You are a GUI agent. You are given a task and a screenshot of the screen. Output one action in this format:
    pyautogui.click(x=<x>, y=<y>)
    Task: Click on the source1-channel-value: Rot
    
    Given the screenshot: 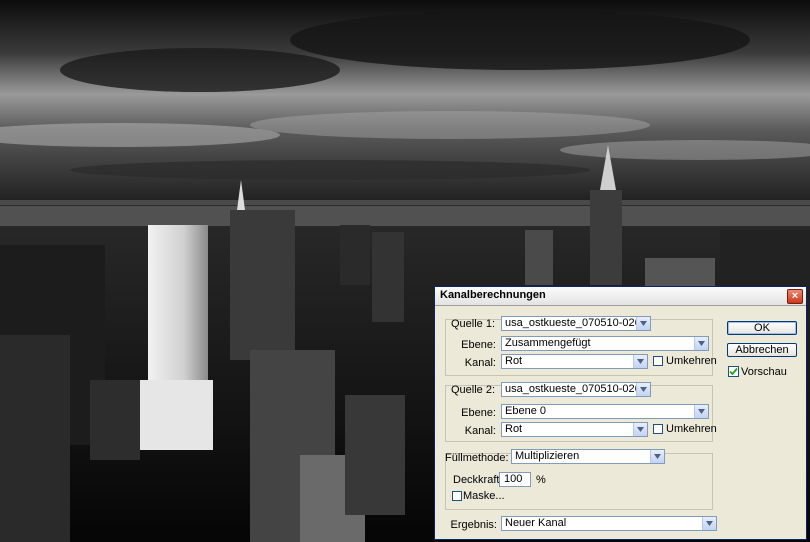 What is the action you would take?
    pyautogui.click(x=514, y=361)
    